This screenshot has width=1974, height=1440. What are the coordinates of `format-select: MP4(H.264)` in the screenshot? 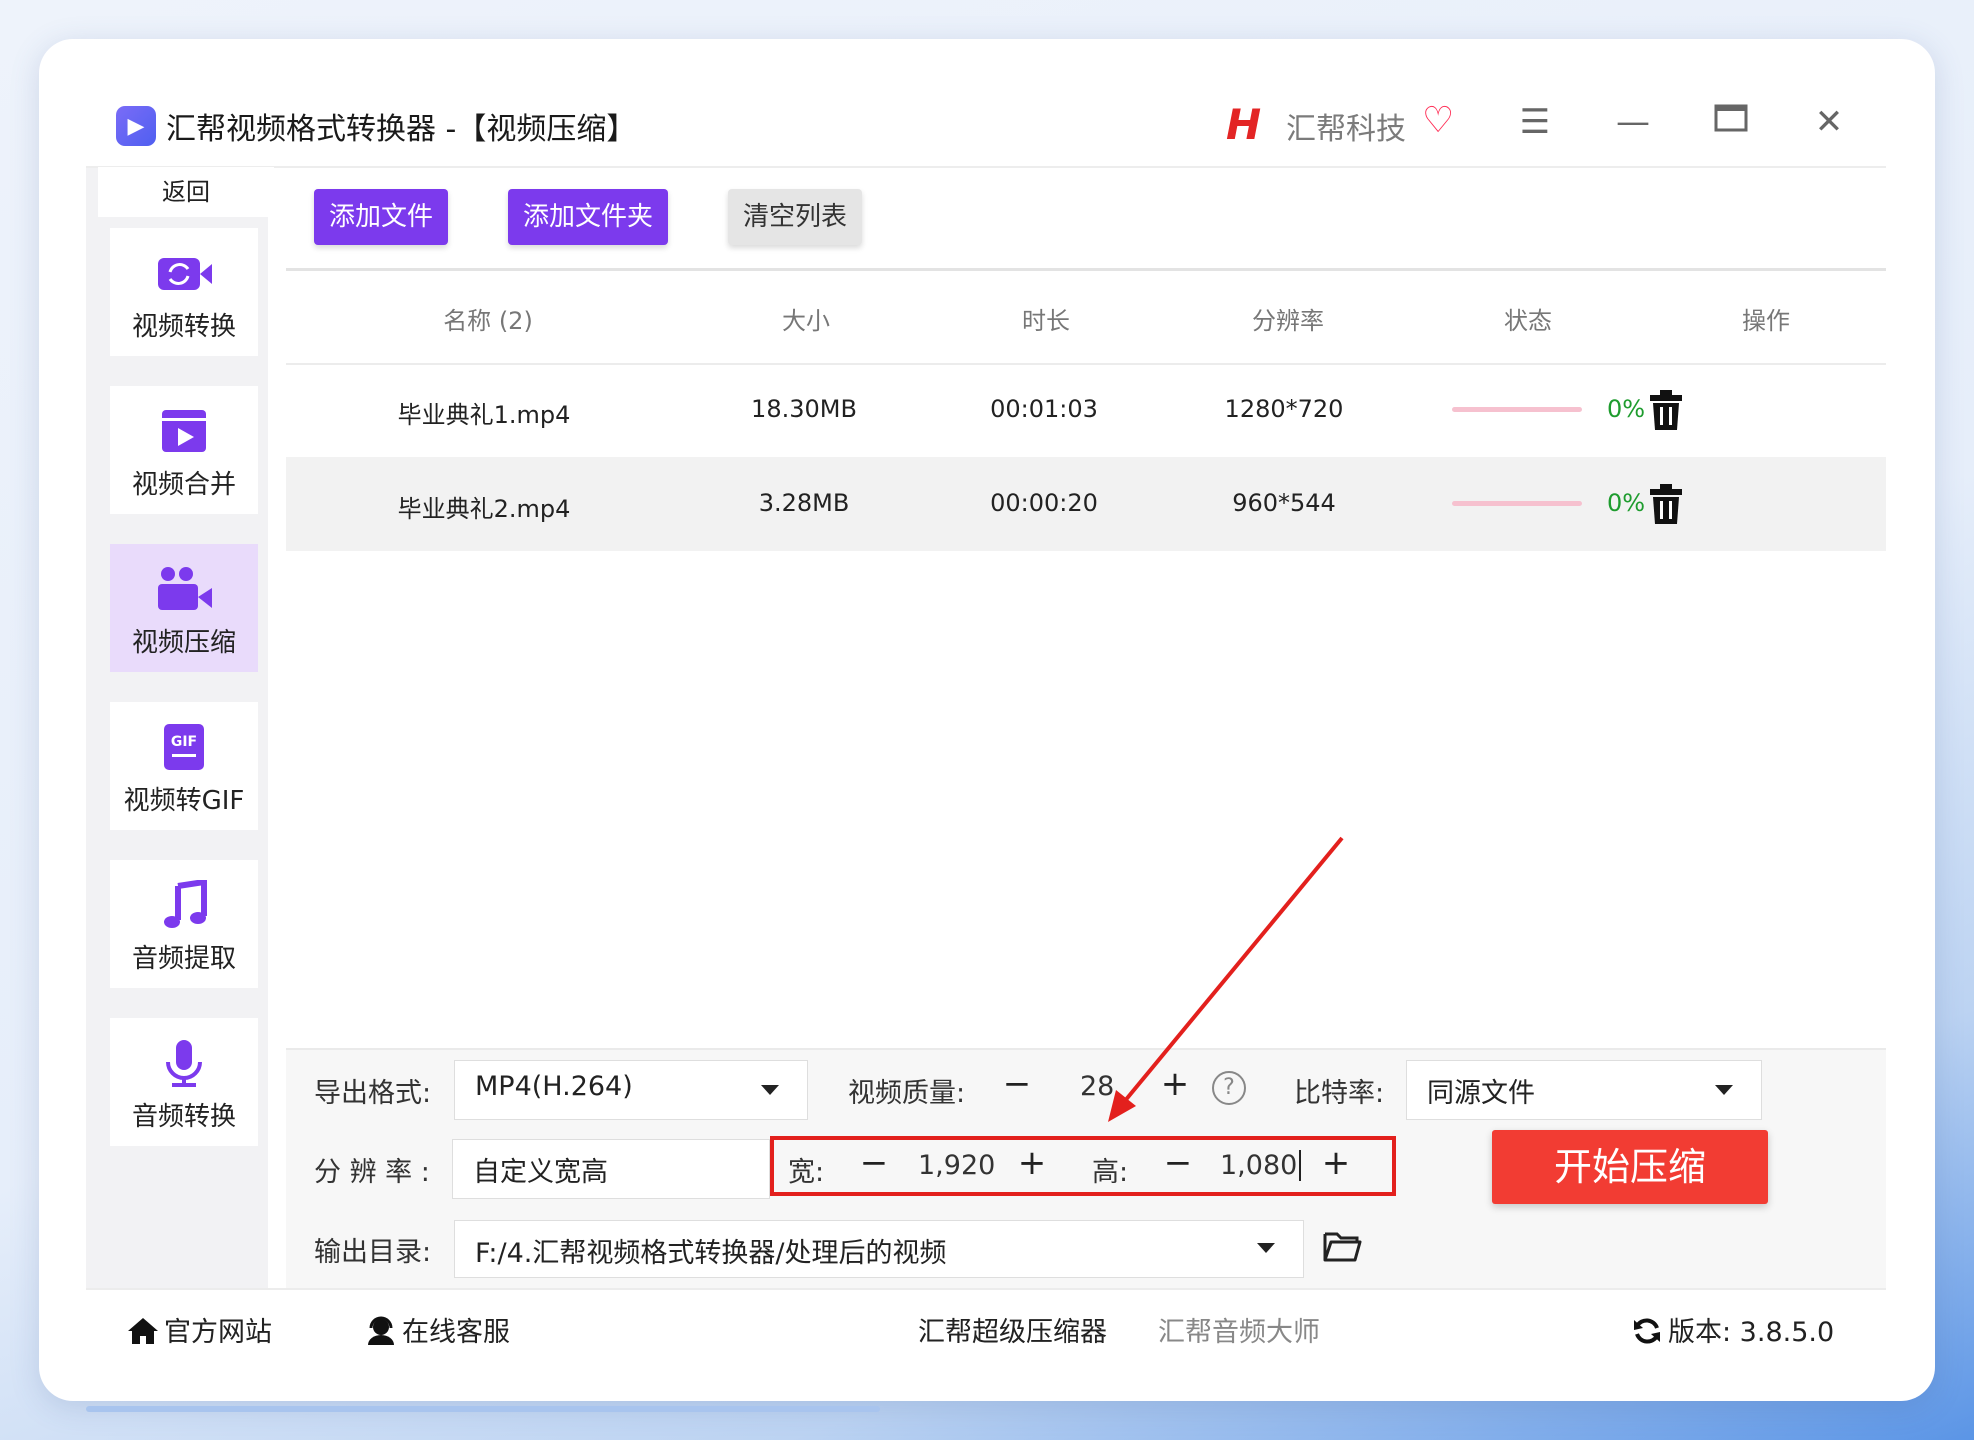 It's located at (631, 1090).